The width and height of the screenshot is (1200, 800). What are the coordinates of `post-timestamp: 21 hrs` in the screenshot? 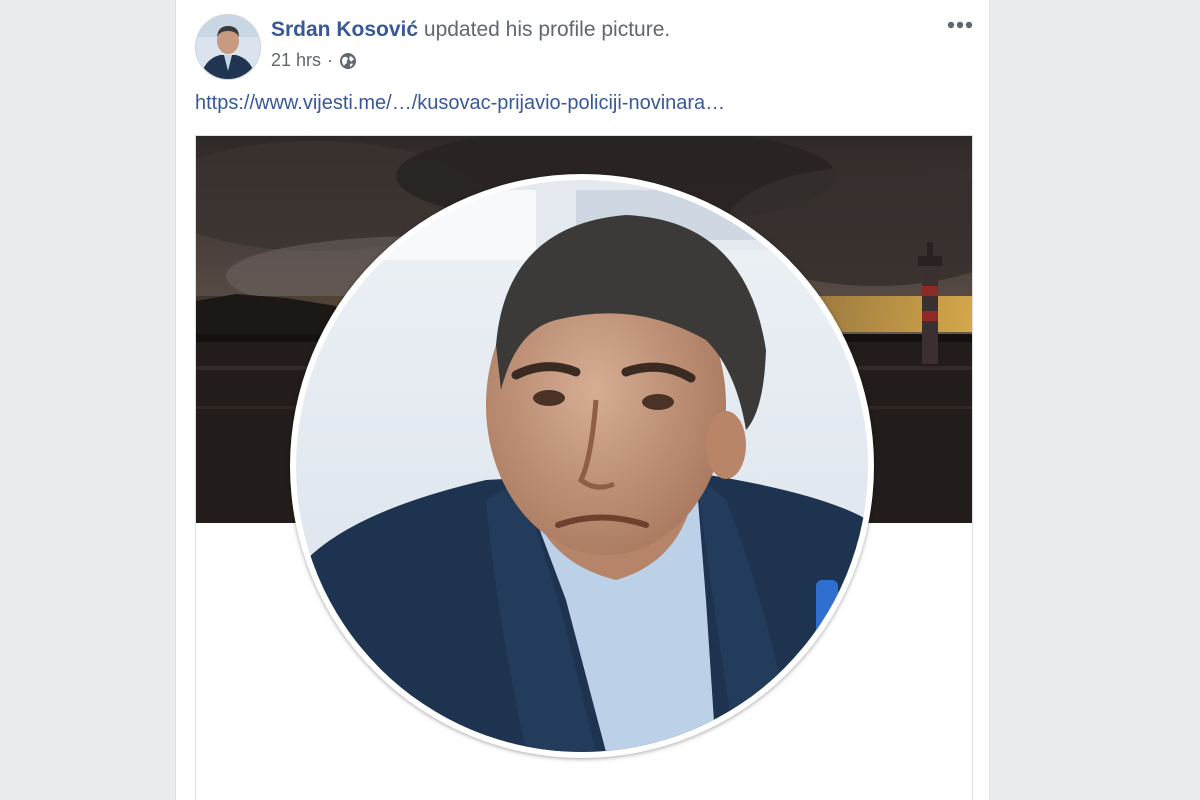 It's located at (296, 60).